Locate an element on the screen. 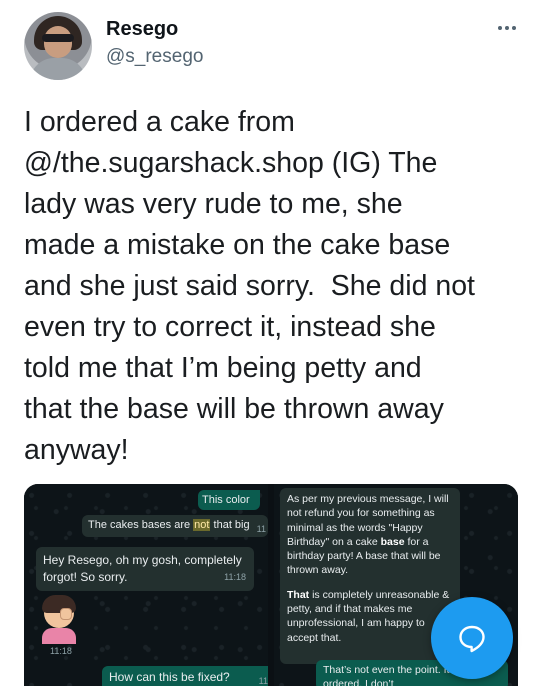 This screenshot has height=686, width=540. highlighted-word: not is located at coordinates (202, 525).